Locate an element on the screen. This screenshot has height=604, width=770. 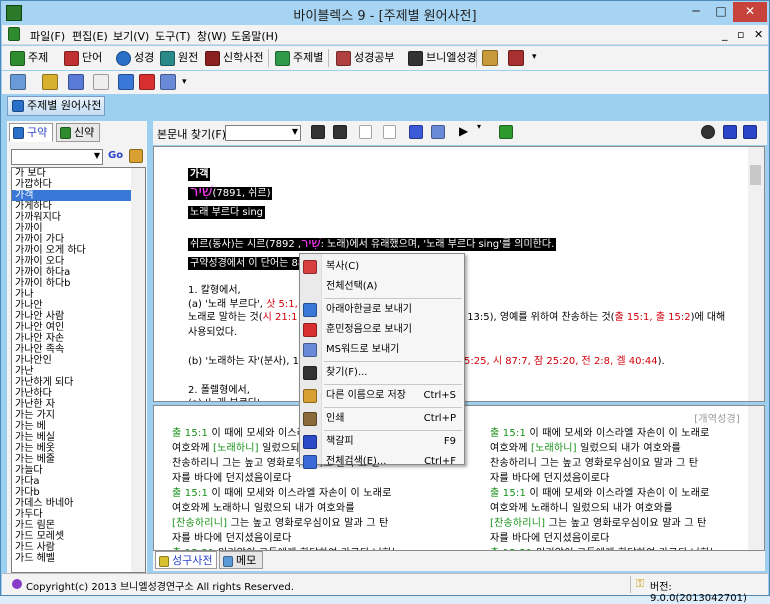
word-list-item: 가나 is located at coordinates (78, 294).